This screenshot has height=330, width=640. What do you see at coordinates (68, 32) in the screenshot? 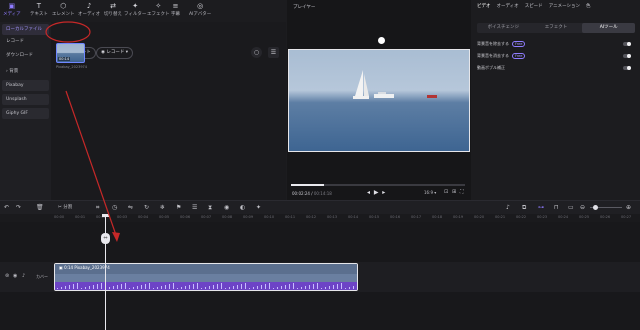
I see `annotation-circle` at bounding box center [68, 32].